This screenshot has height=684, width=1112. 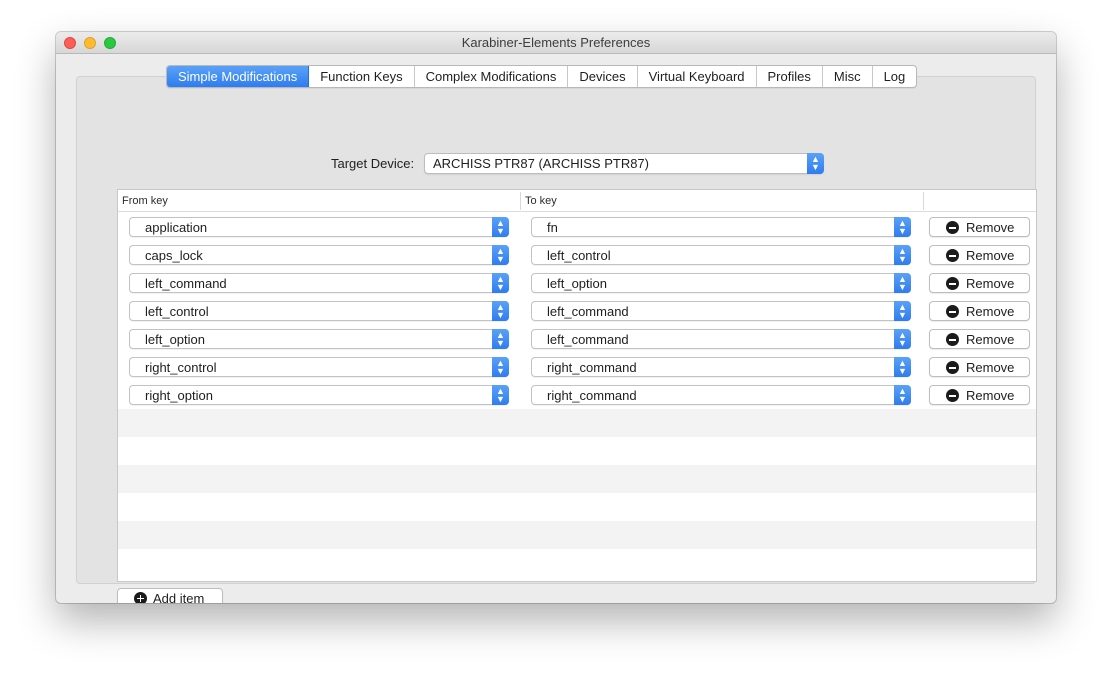 I want to click on from-key-select: right_option ▲ ▼, so click(x=319, y=395).